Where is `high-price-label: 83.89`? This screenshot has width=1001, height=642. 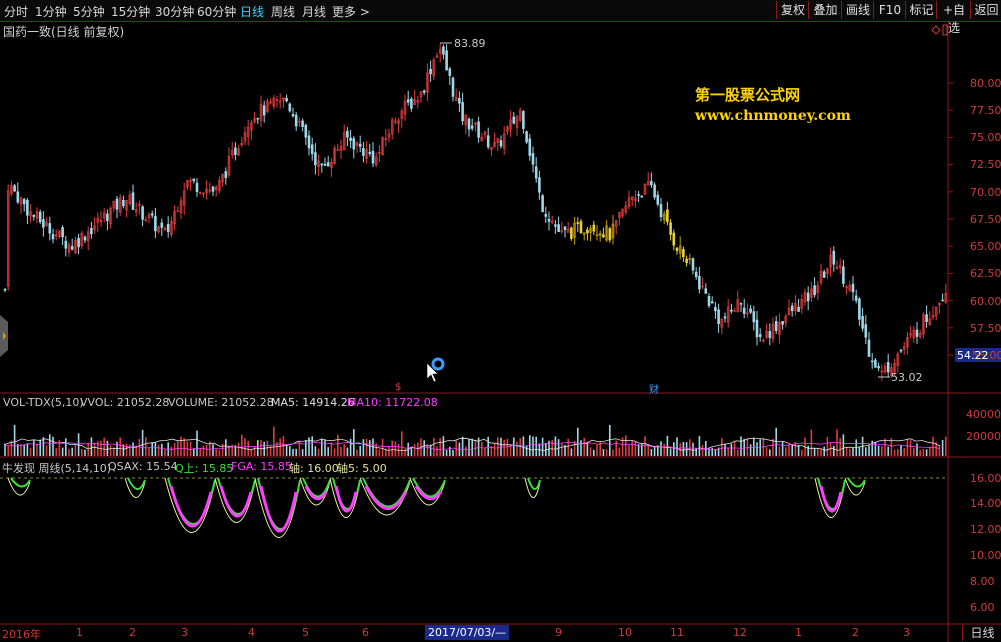
high-price-label: 83.89 is located at coordinates (470, 43).